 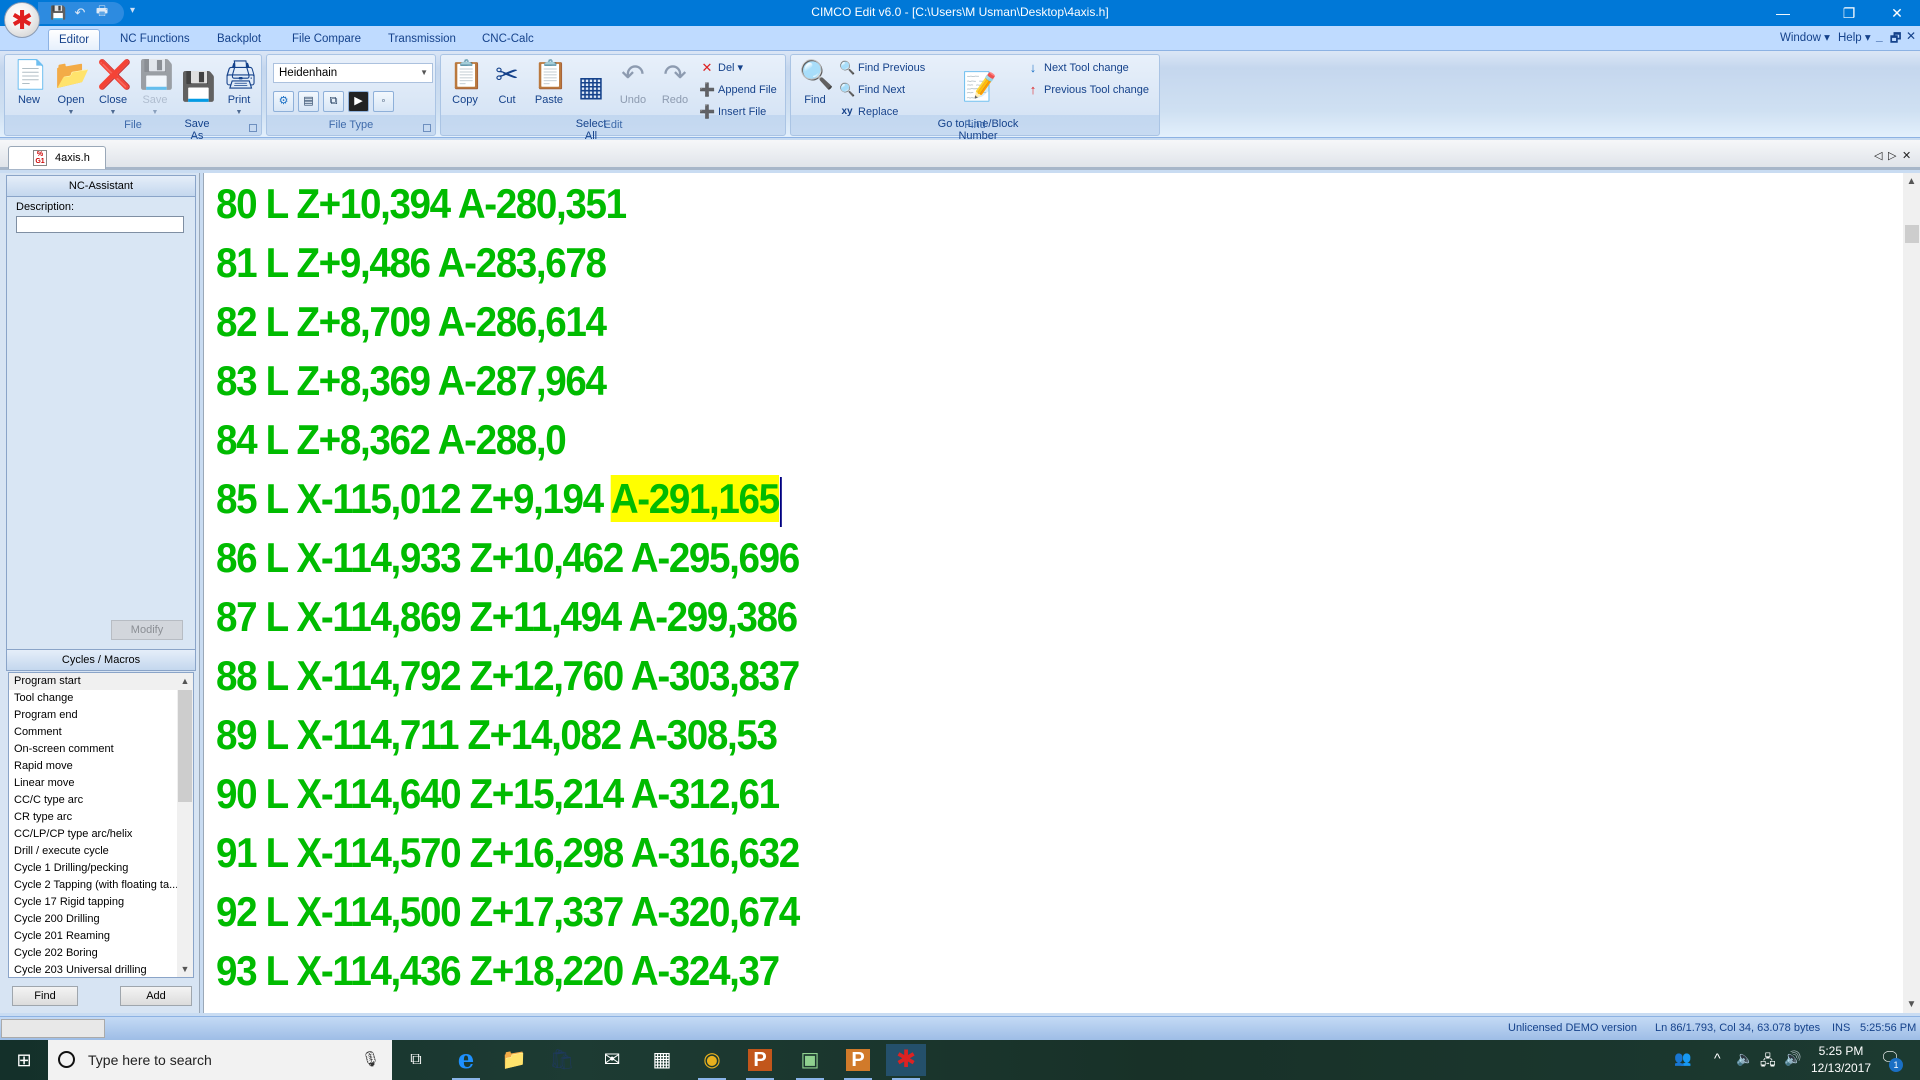 I want to click on tab-close-icon: ✕, so click(x=1906, y=155).